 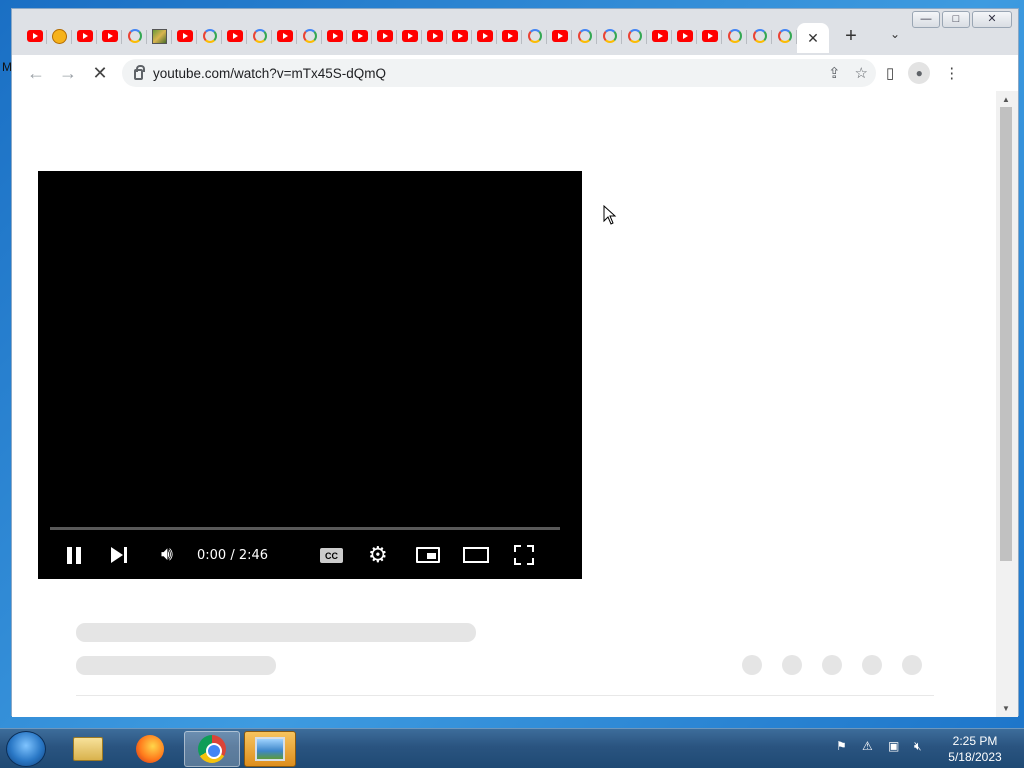 I want to click on tab-strip: ✕ + ⌄ — □ ✕, so click(x=515, y=32).